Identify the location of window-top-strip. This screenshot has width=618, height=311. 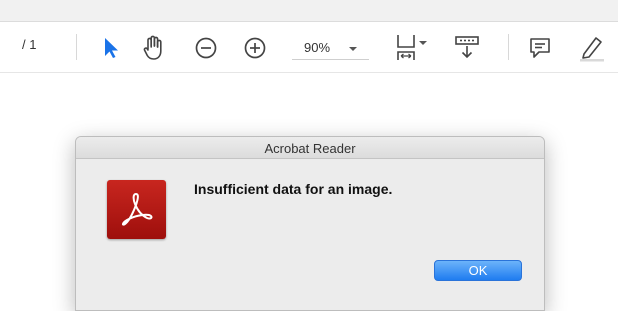
(309, 11).